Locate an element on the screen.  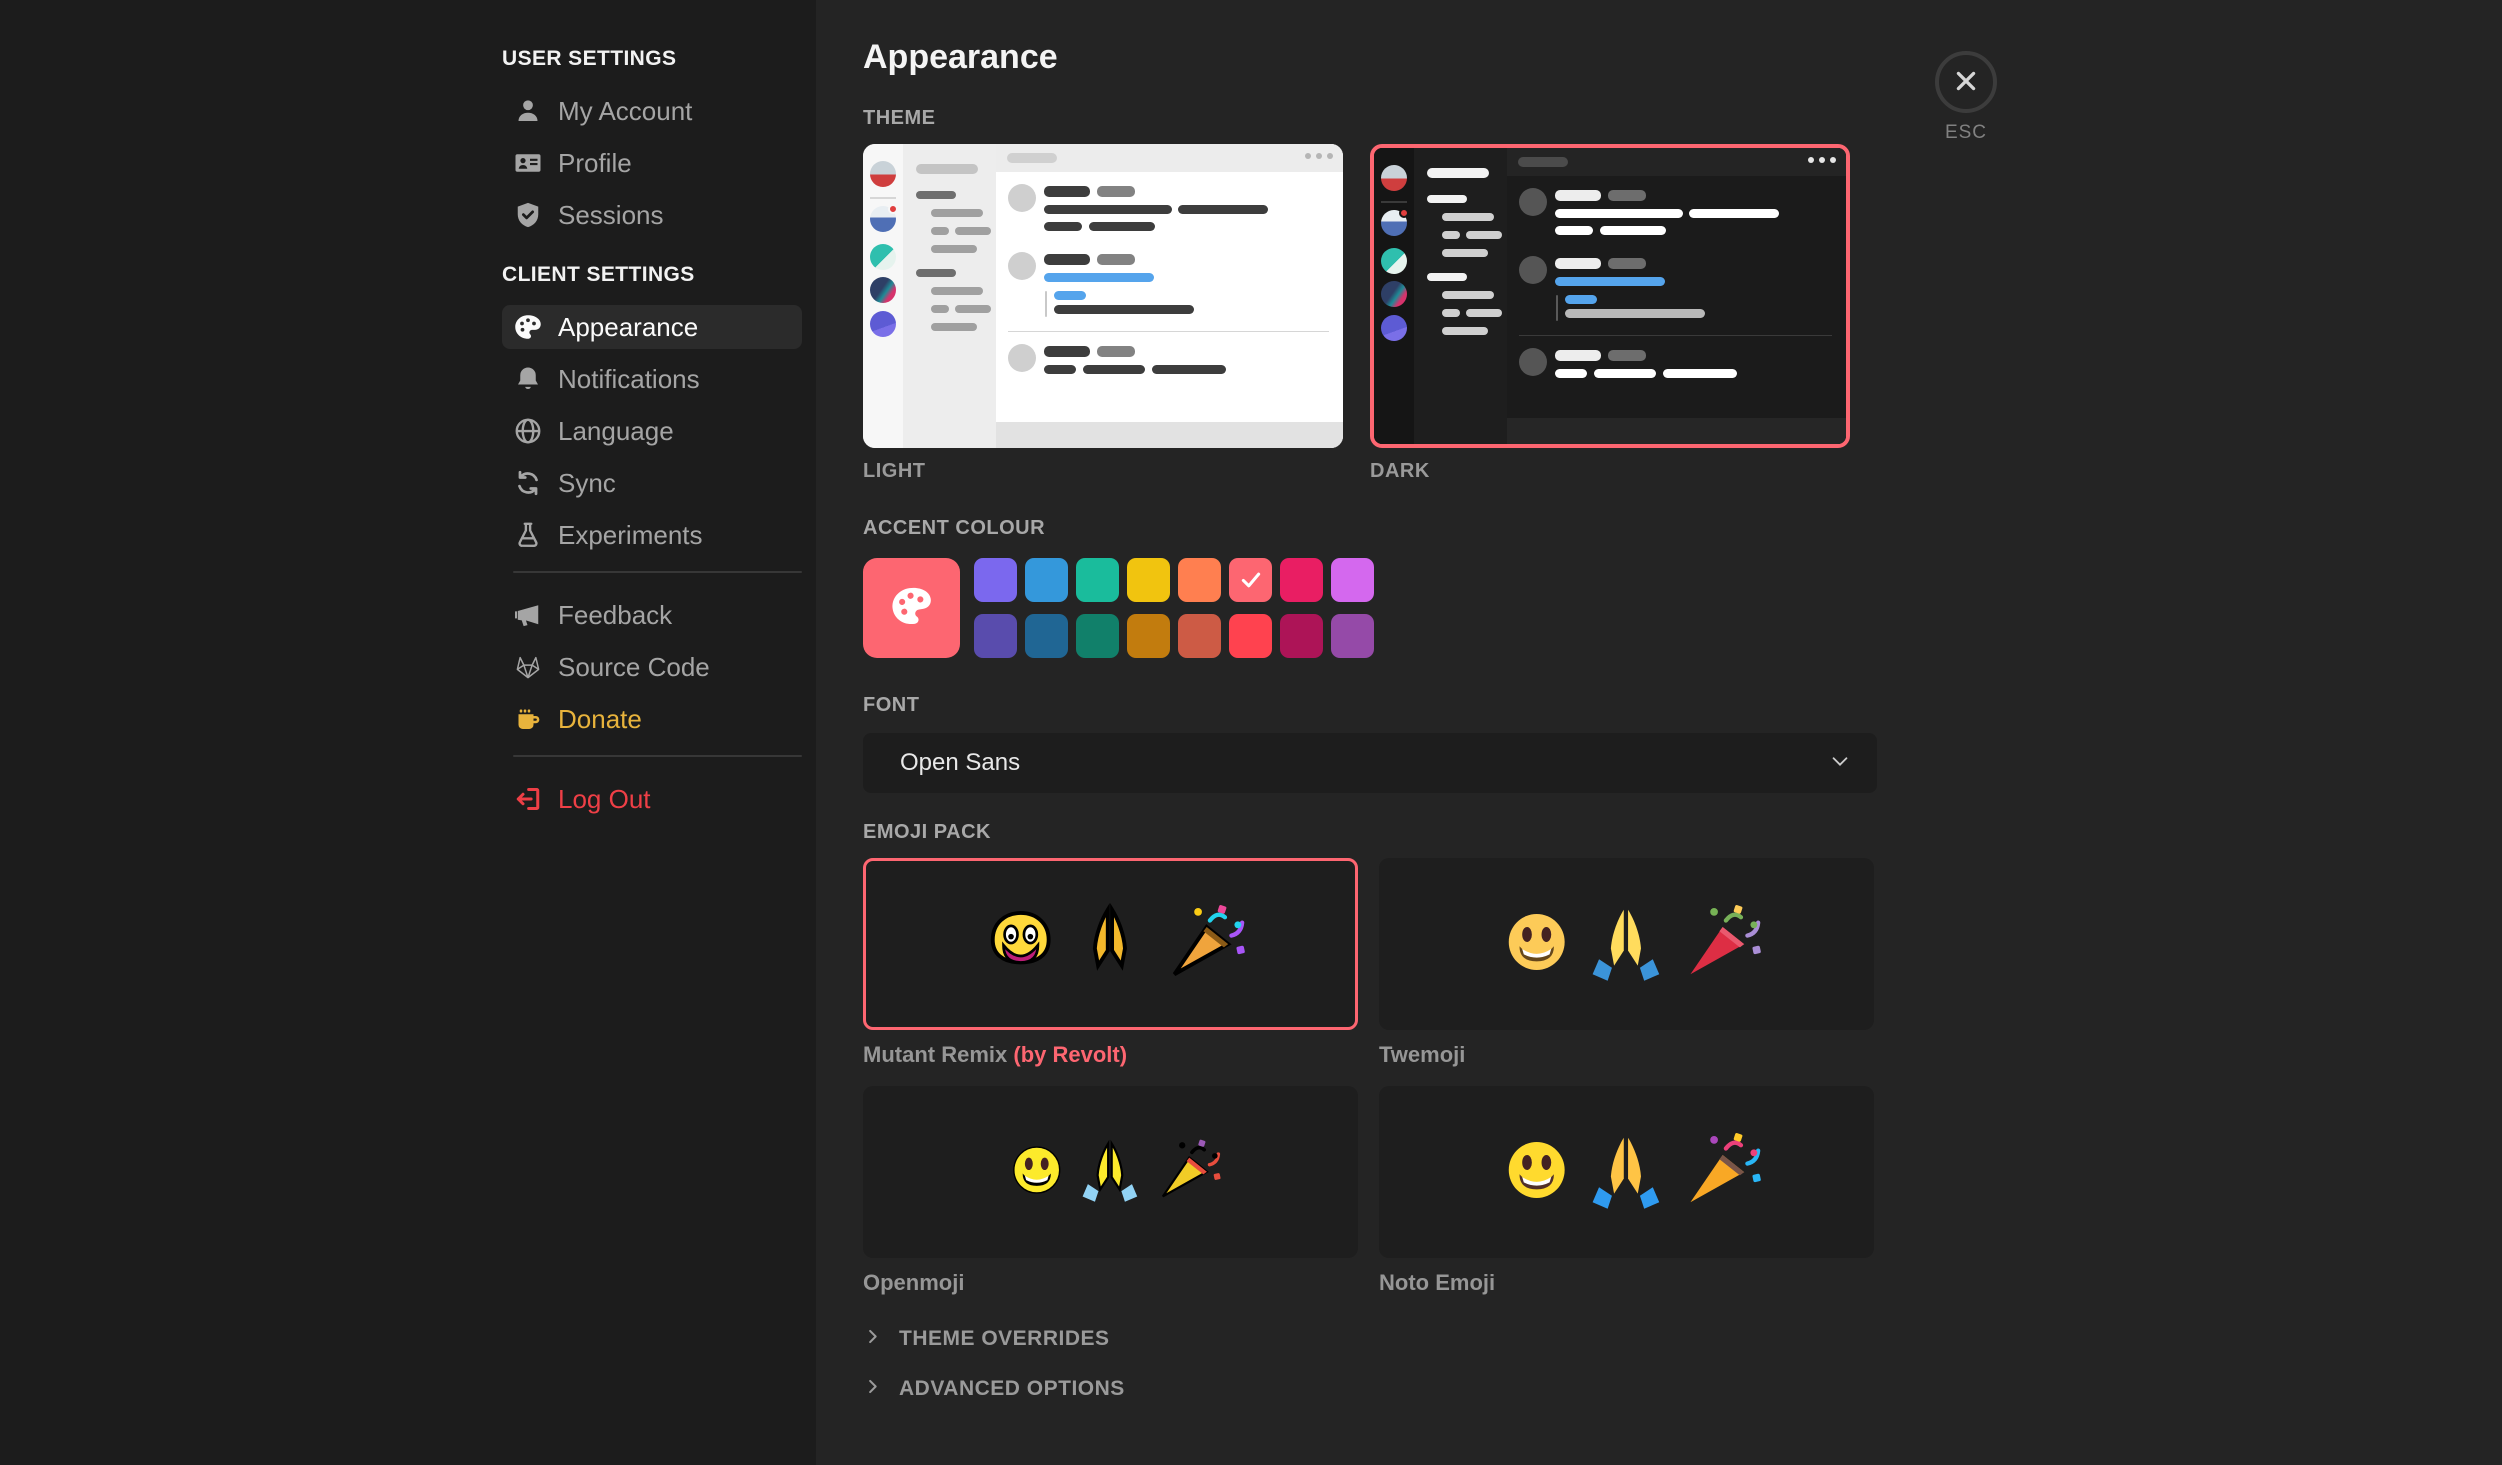
sidebar-item-label: Language is located at coordinates (616, 430).